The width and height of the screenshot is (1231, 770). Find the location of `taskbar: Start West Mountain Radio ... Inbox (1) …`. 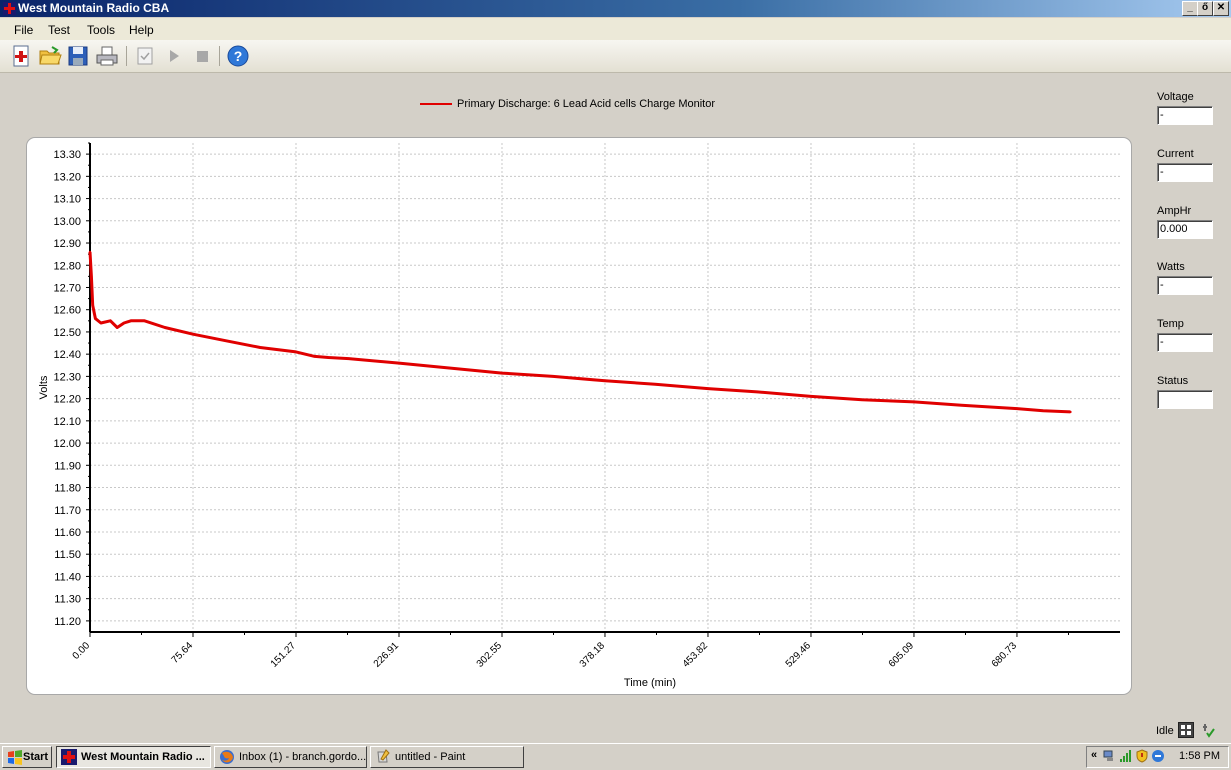

taskbar: Start West Mountain Radio ... Inbox (1) … is located at coordinates (615, 756).